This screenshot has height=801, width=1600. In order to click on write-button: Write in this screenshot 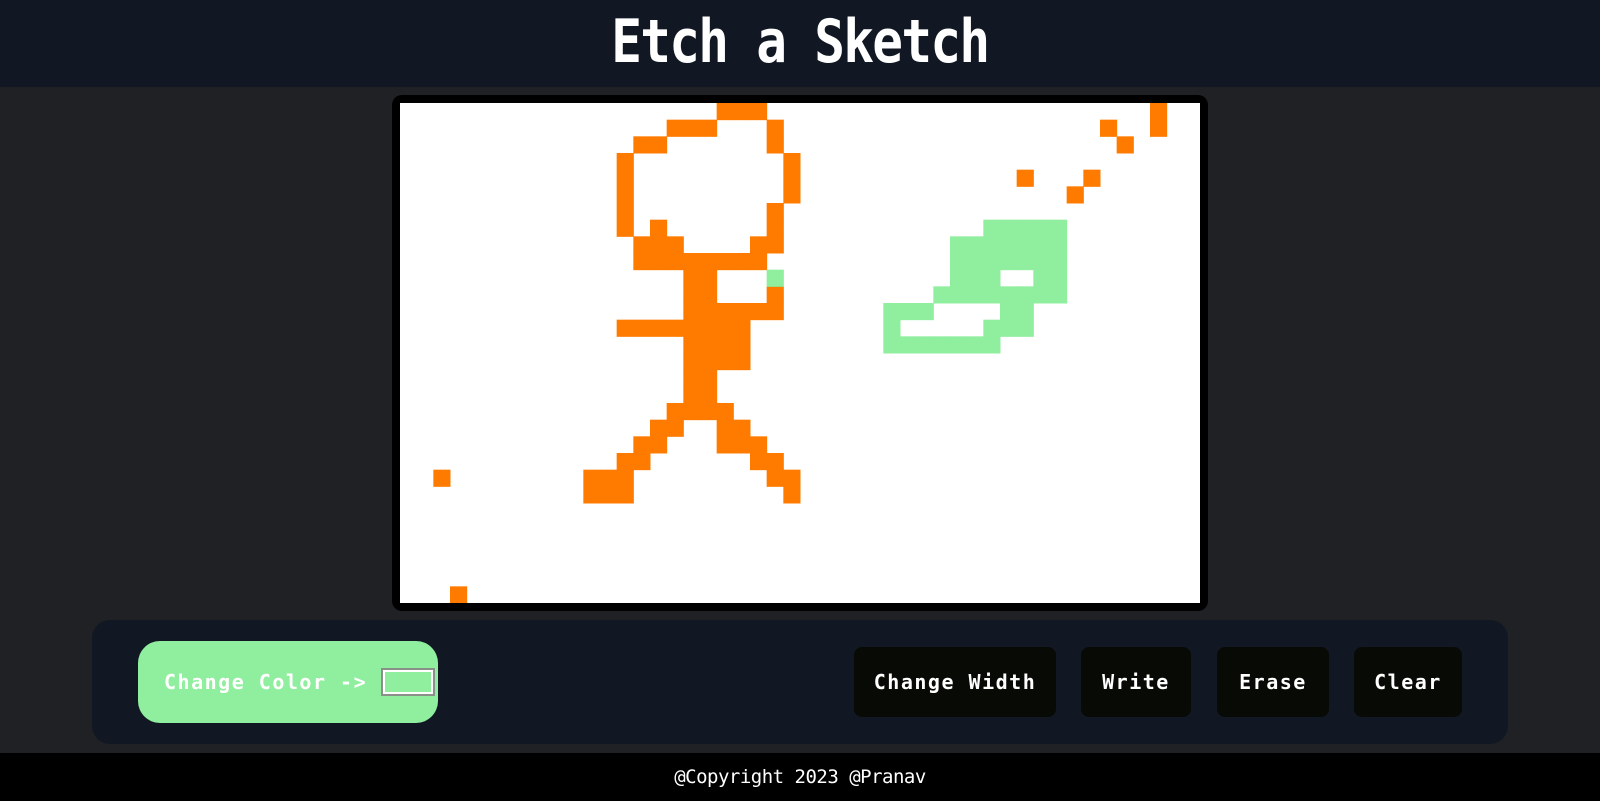, I will do `click(1136, 682)`.